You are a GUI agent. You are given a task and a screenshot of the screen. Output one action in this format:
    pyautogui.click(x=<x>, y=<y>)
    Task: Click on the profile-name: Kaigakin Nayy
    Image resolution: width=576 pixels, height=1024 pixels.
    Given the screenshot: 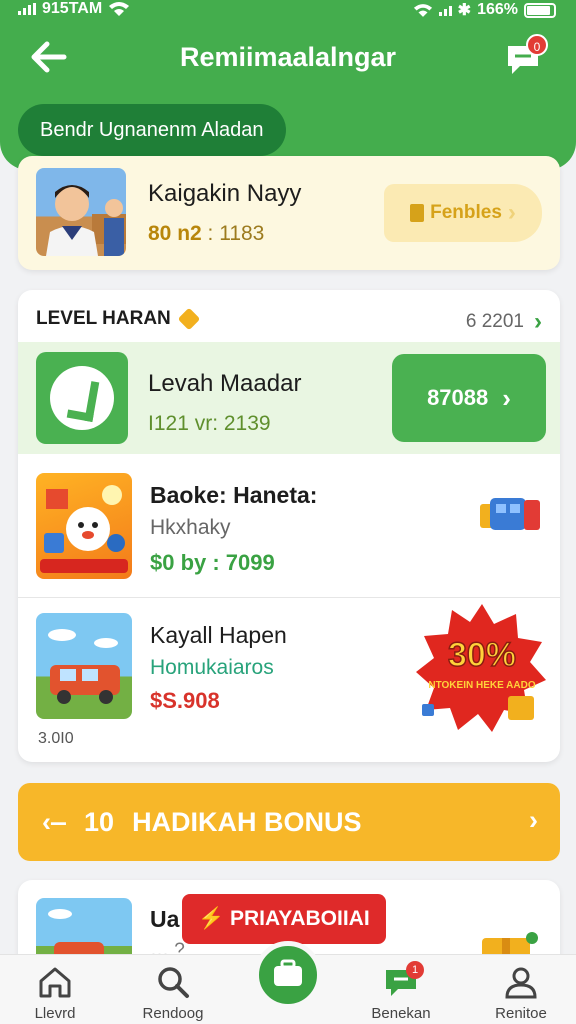 What is the action you would take?
    pyautogui.click(x=225, y=193)
    